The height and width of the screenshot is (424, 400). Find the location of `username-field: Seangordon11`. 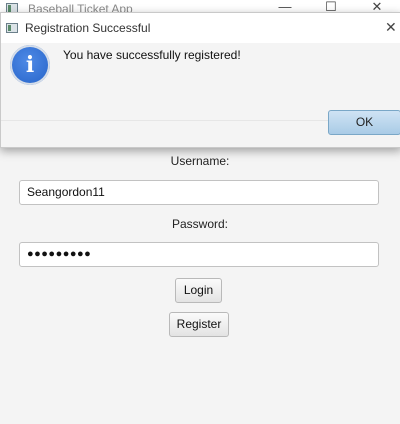

username-field: Seangordon11 is located at coordinates (199, 192).